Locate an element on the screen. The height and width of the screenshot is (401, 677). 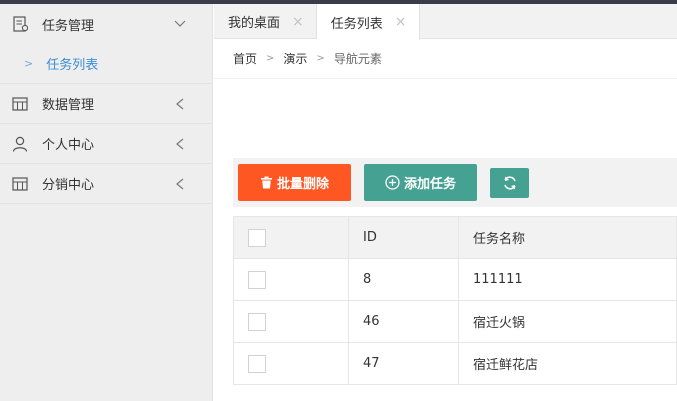
cell-task-name: 111111 is located at coordinates (567, 279).